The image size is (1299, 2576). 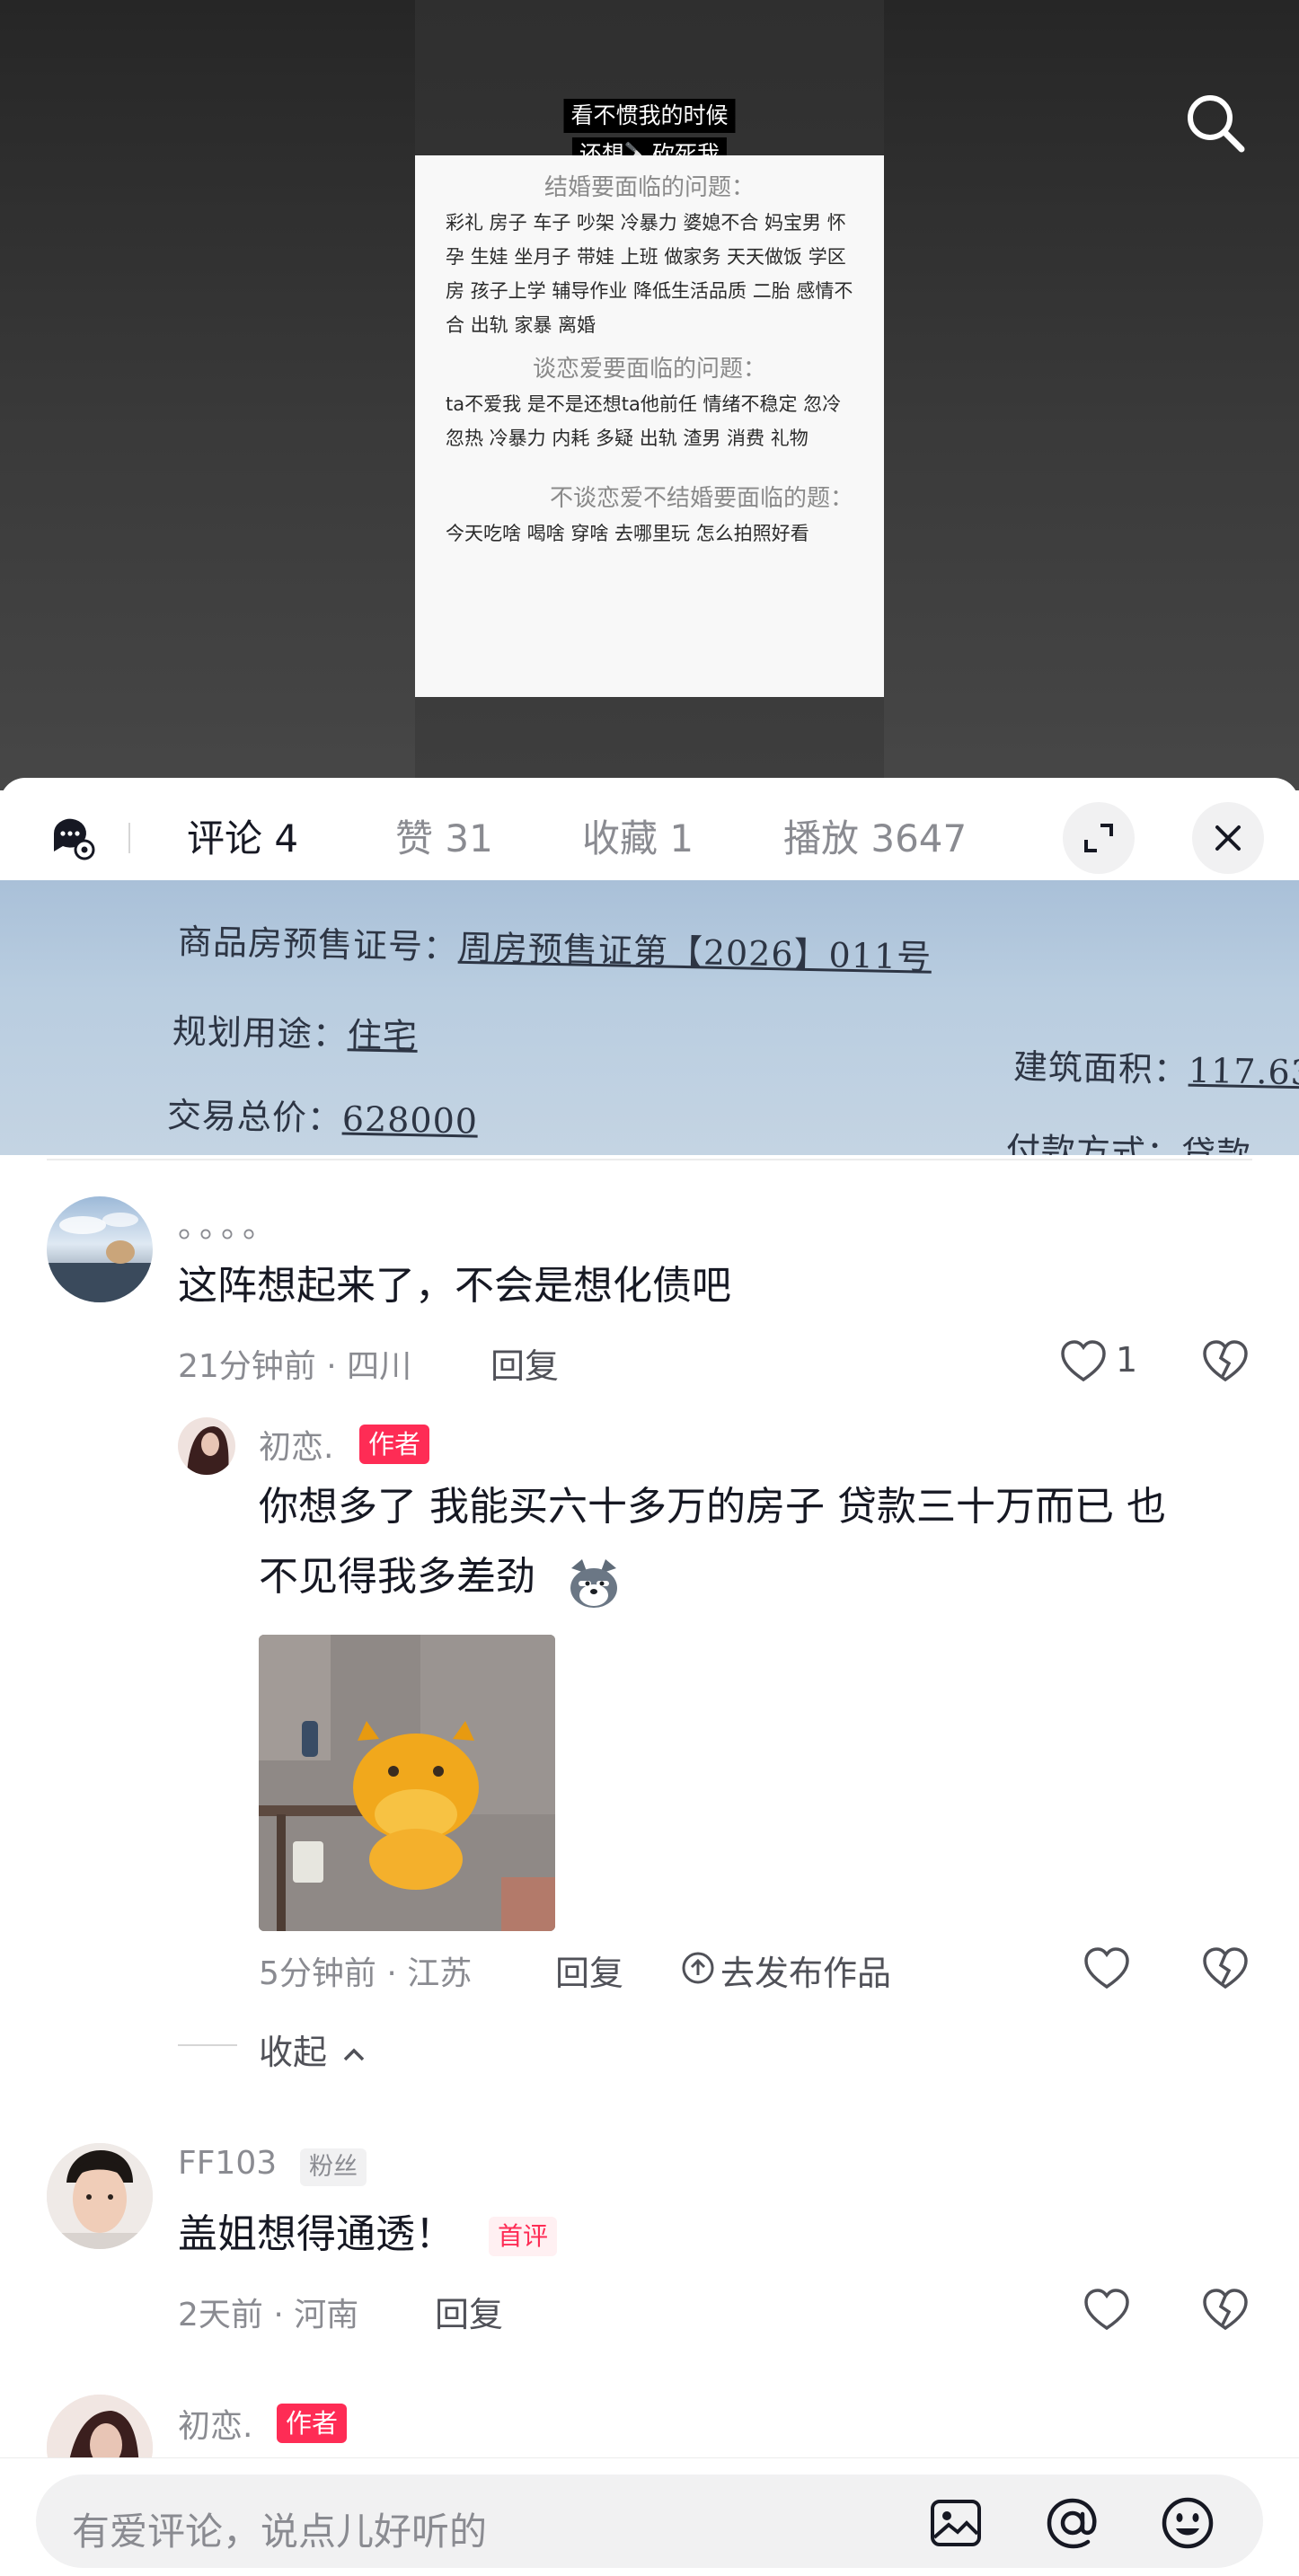 I want to click on like-count: 1, so click(x=1127, y=1360).